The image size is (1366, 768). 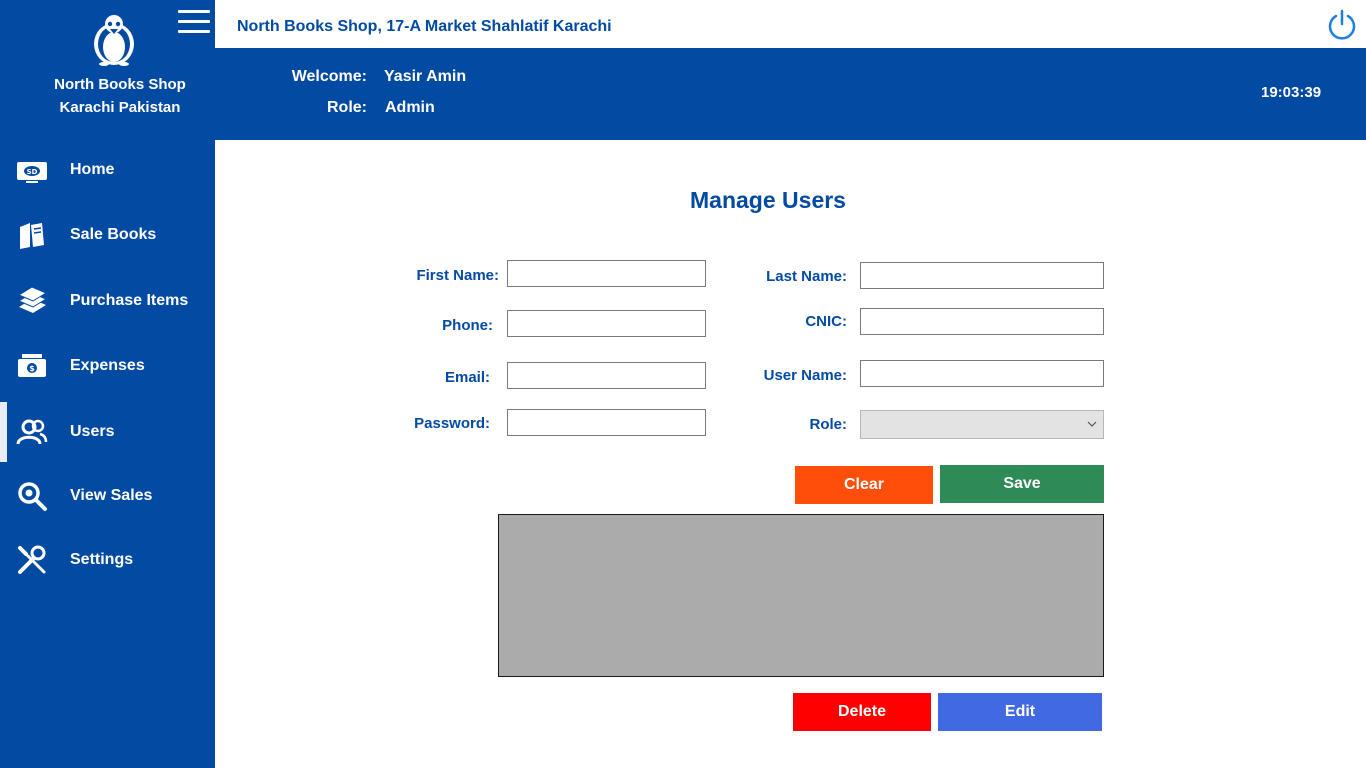 I want to click on sidebar-item-label: Settings, so click(x=102, y=559).